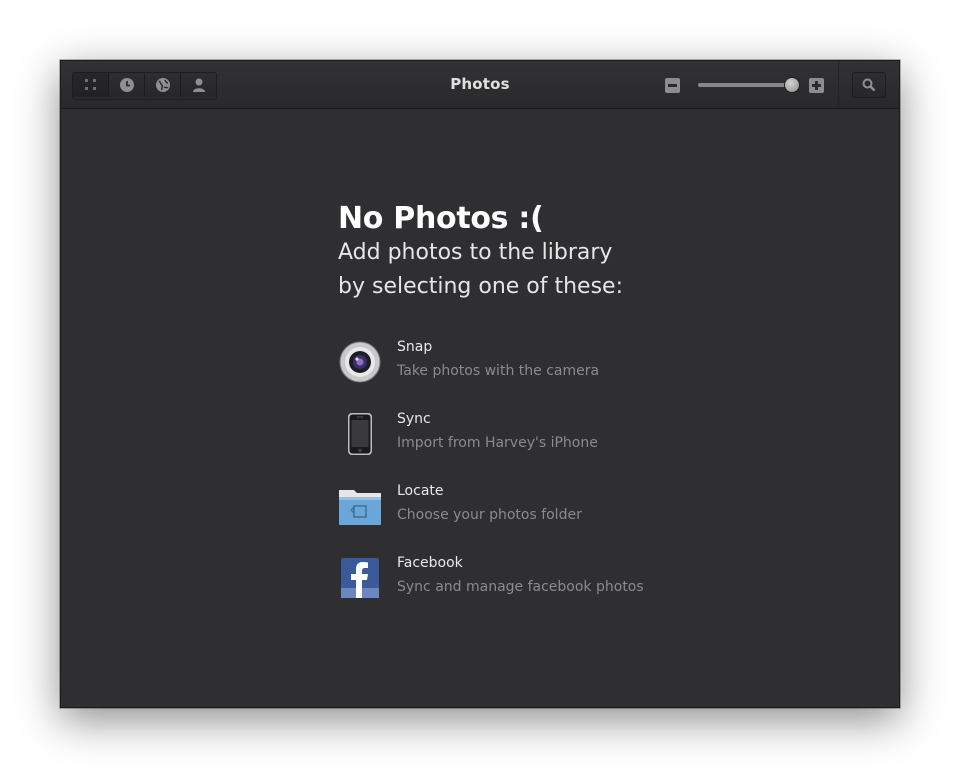 The height and width of the screenshot is (768, 960). What do you see at coordinates (441, 218) in the screenshot?
I see `empty-state-heading: No Photos :(` at bounding box center [441, 218].